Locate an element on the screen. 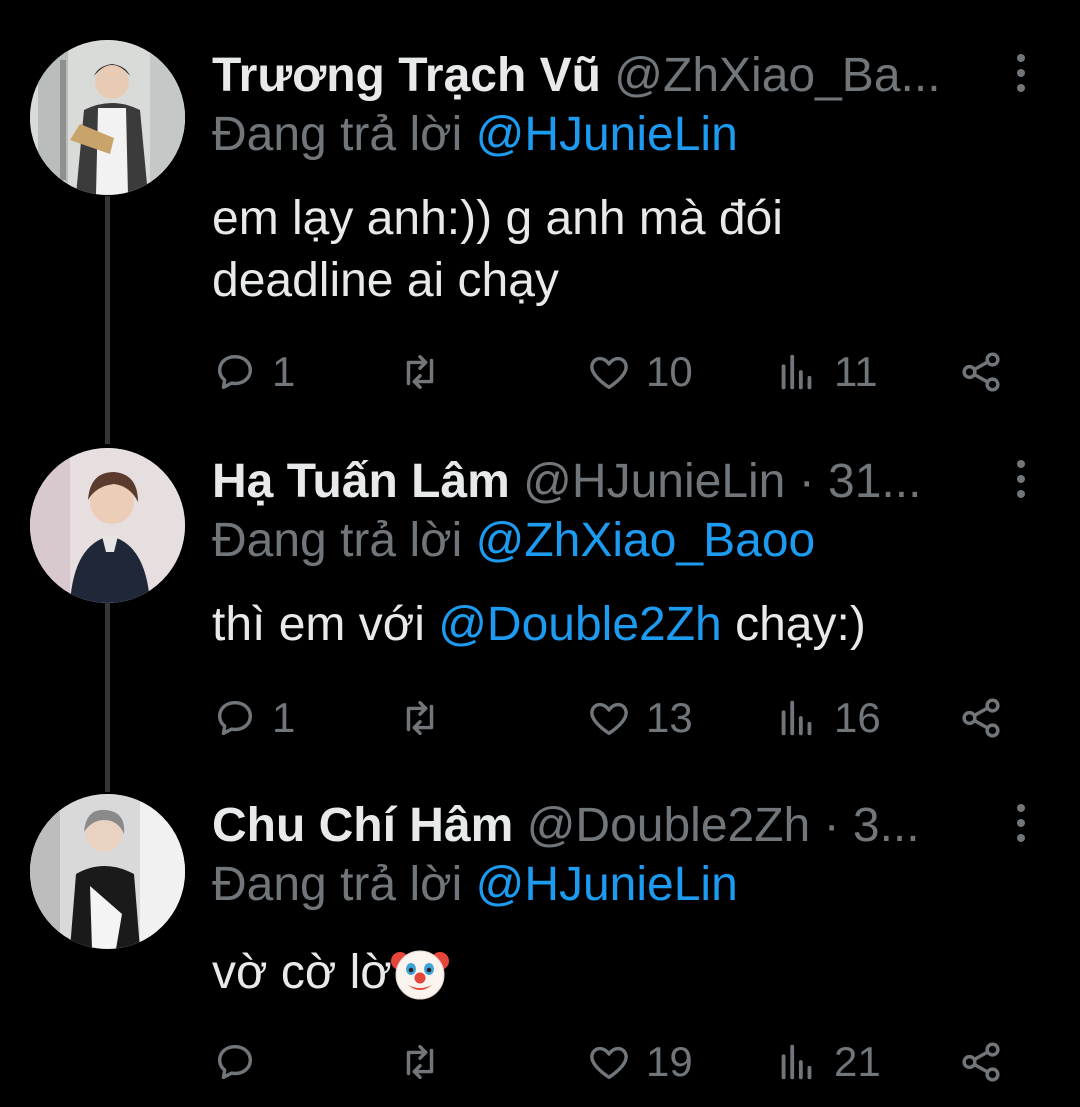 The image size is (1080, 1107). tweet-text: vờ cờ lờ is located at coordinates (331, 973).